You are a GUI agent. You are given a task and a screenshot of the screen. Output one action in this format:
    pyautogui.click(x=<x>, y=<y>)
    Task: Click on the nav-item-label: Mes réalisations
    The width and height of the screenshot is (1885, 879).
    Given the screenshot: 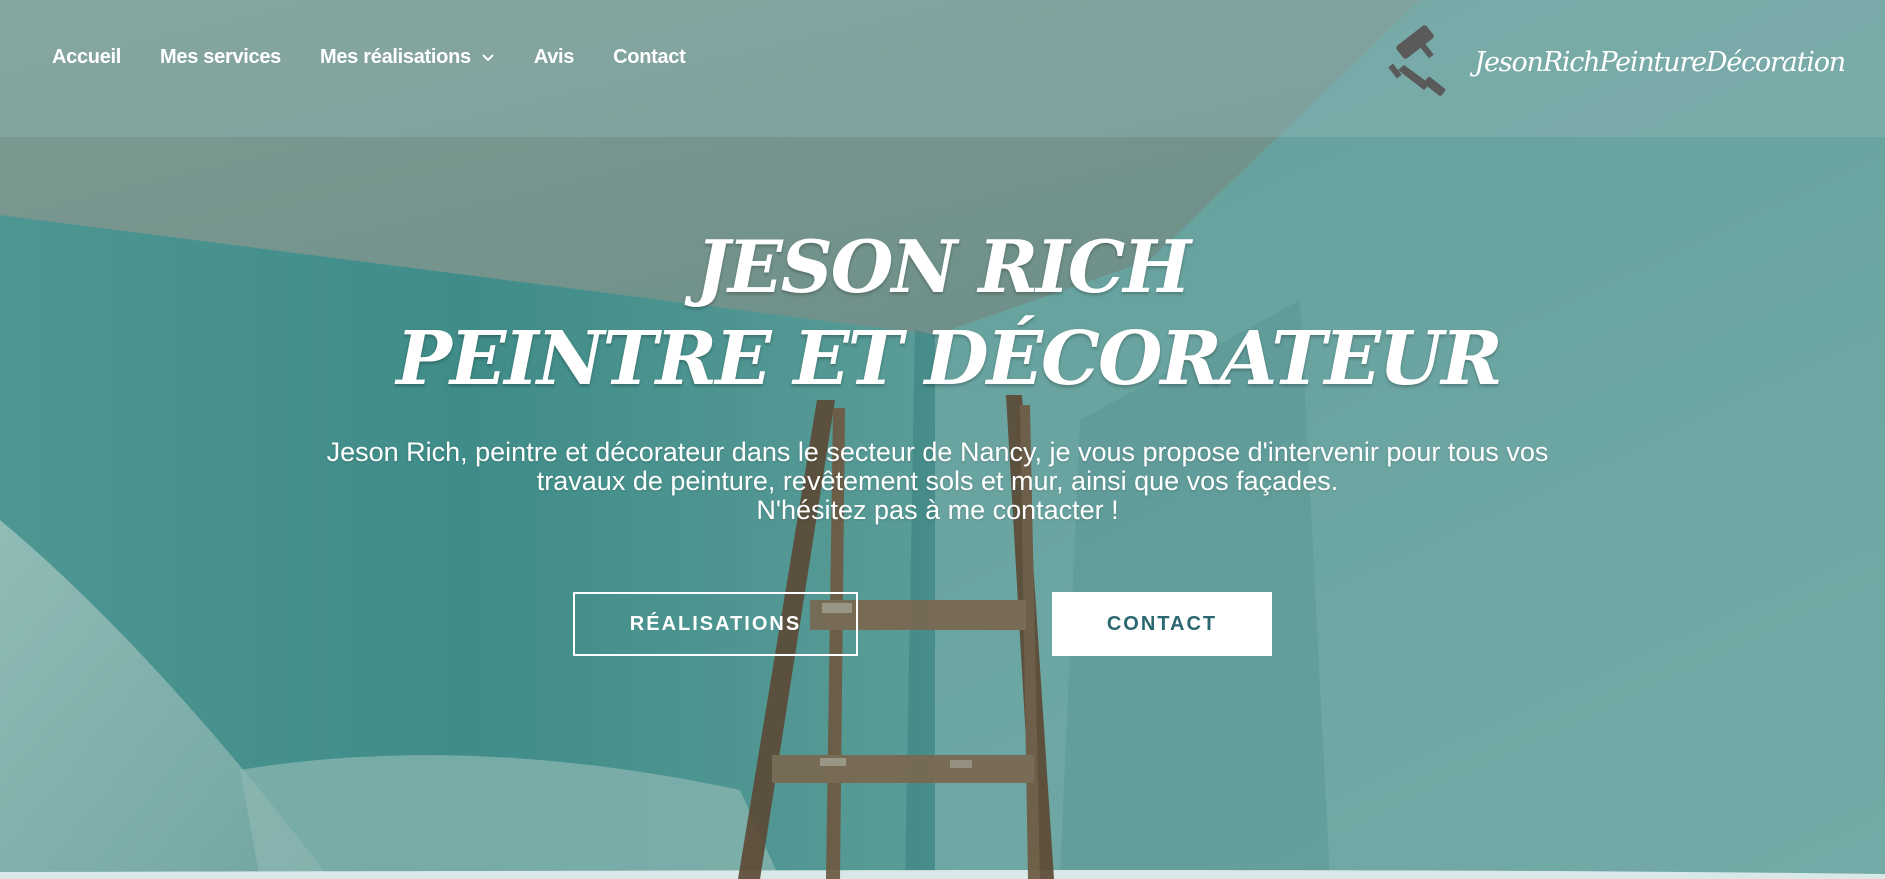 What is the action you would take?
    pyautogui.click(x=395, y=57)
    